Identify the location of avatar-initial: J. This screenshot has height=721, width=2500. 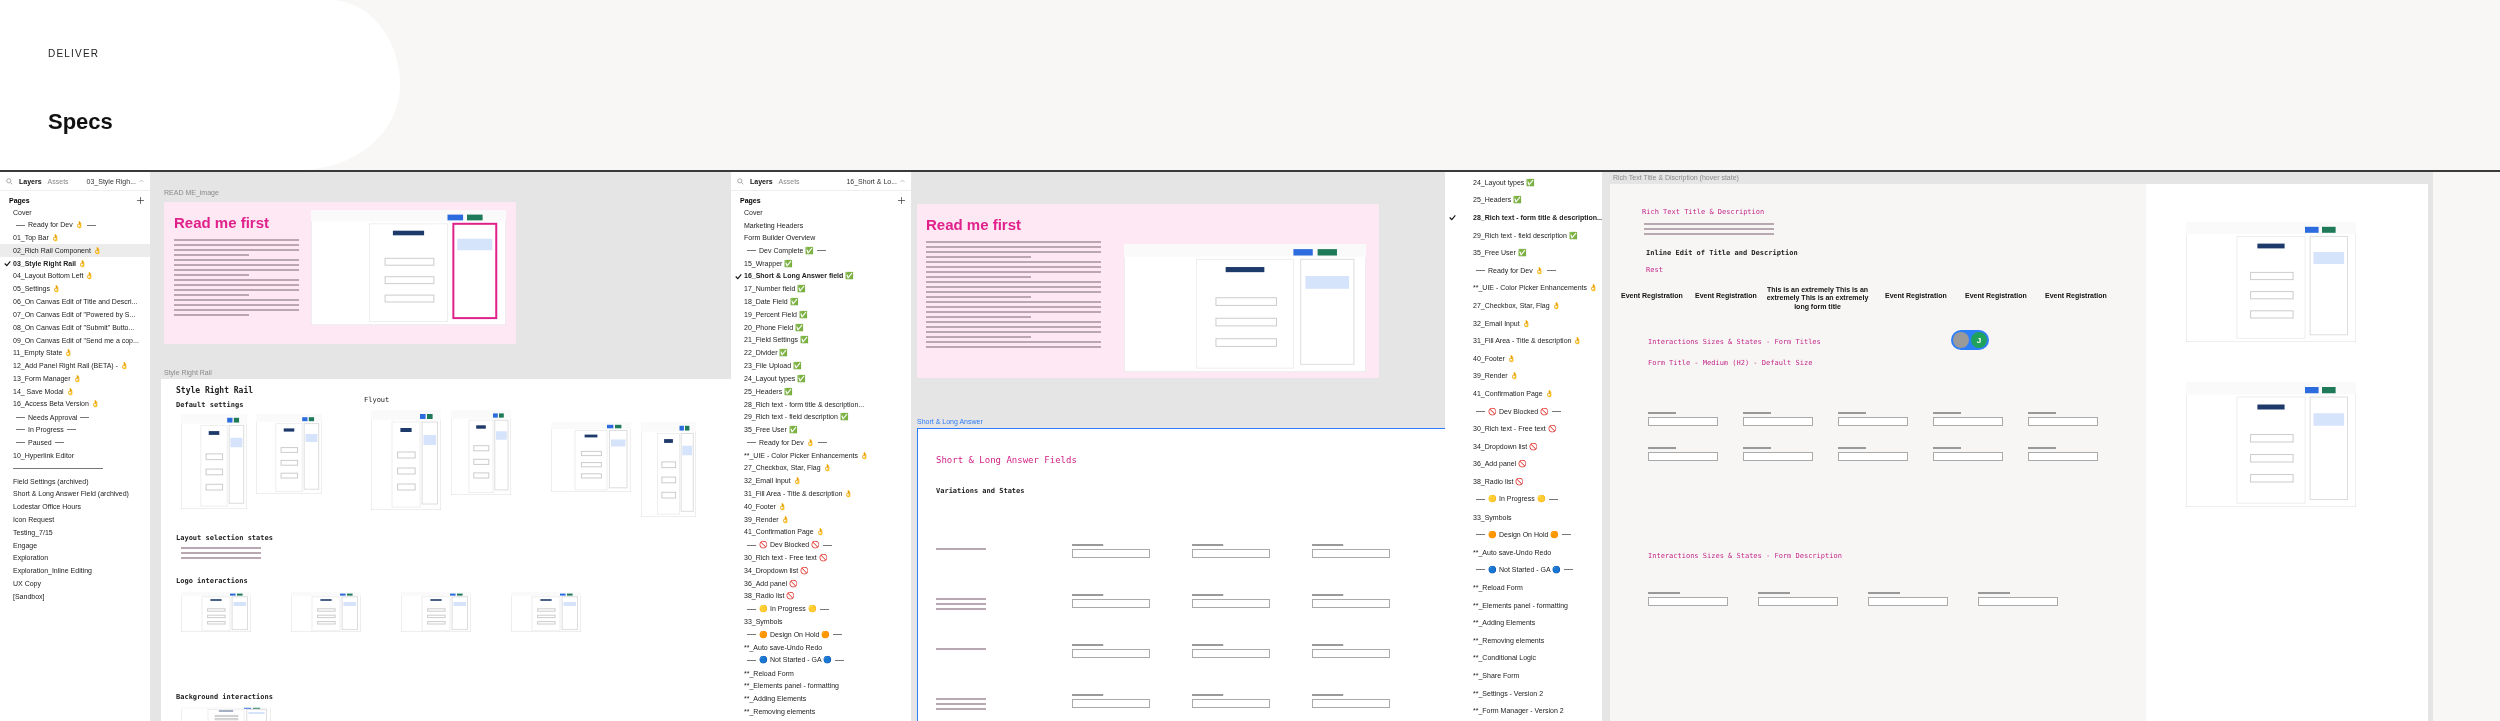
(1979, 340).